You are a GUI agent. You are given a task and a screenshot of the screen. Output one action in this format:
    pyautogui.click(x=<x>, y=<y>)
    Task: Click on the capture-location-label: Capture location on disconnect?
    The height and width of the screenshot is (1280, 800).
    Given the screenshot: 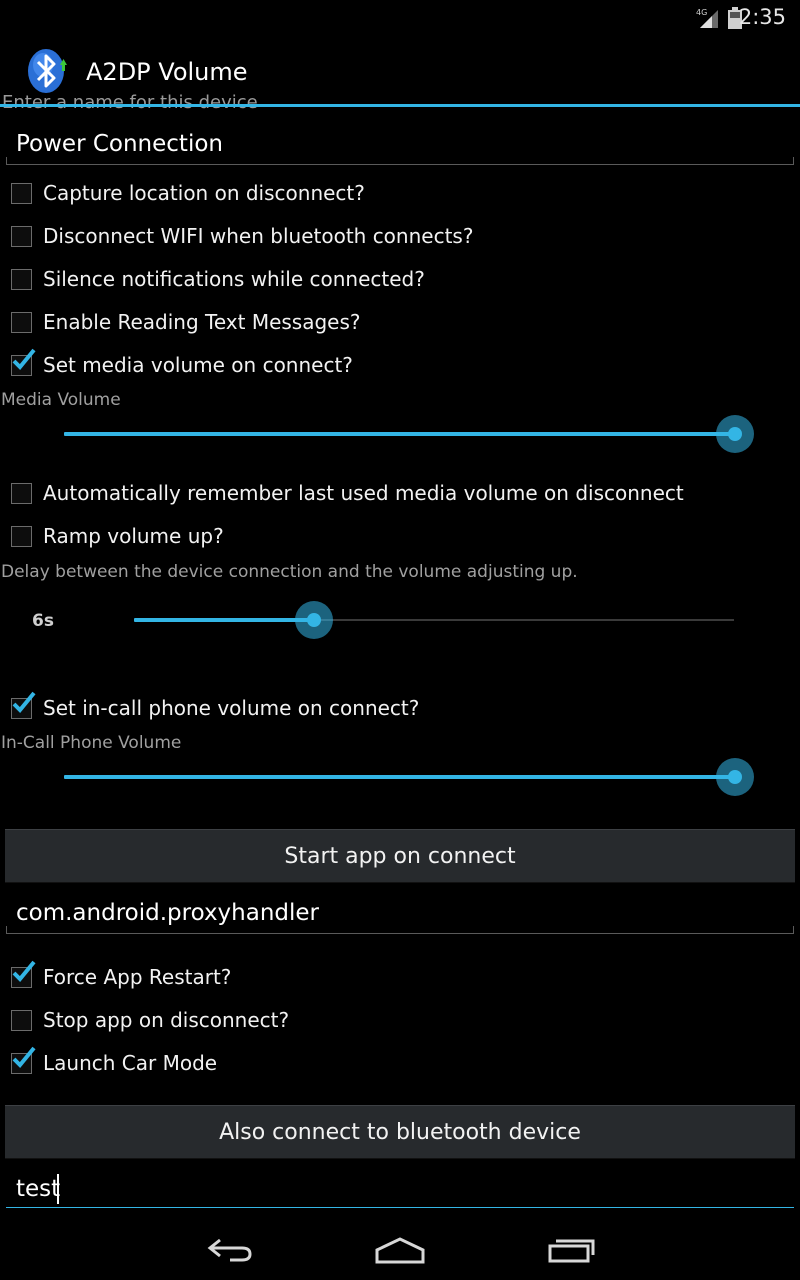 What is the action you would take?
    pyautogui.click(x=204, y=193)
    